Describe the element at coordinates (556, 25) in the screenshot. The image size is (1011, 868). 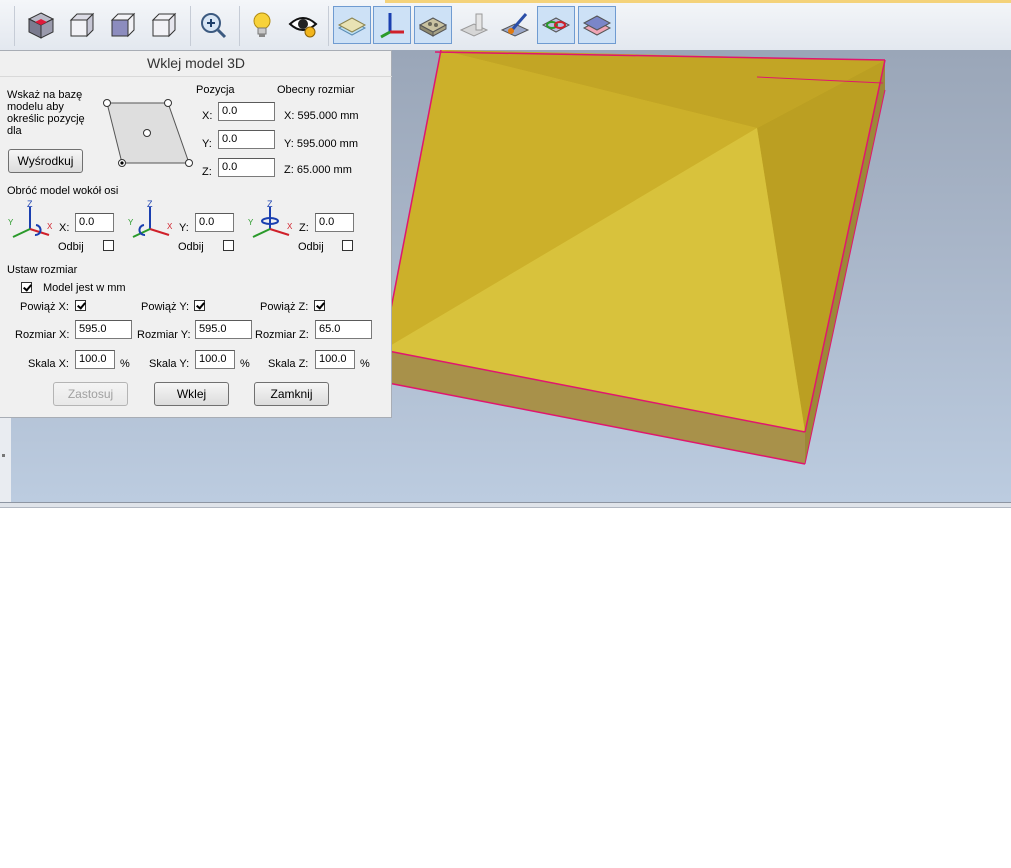
I see `toggle-toolpath-button` at that location.